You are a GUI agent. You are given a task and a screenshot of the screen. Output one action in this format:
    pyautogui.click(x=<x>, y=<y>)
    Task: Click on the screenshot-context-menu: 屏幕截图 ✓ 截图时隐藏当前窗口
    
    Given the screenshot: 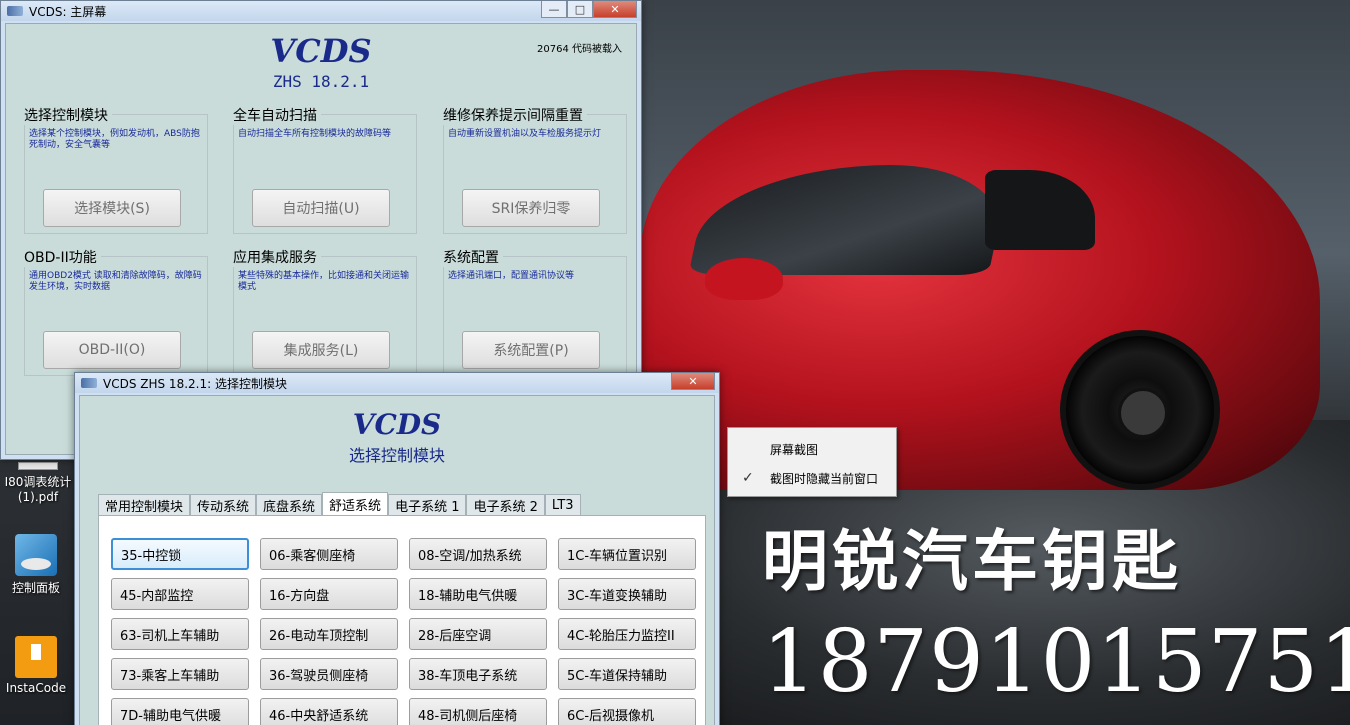 What is the action you would take?
    pyautogui.click(x=812, y=462)
    